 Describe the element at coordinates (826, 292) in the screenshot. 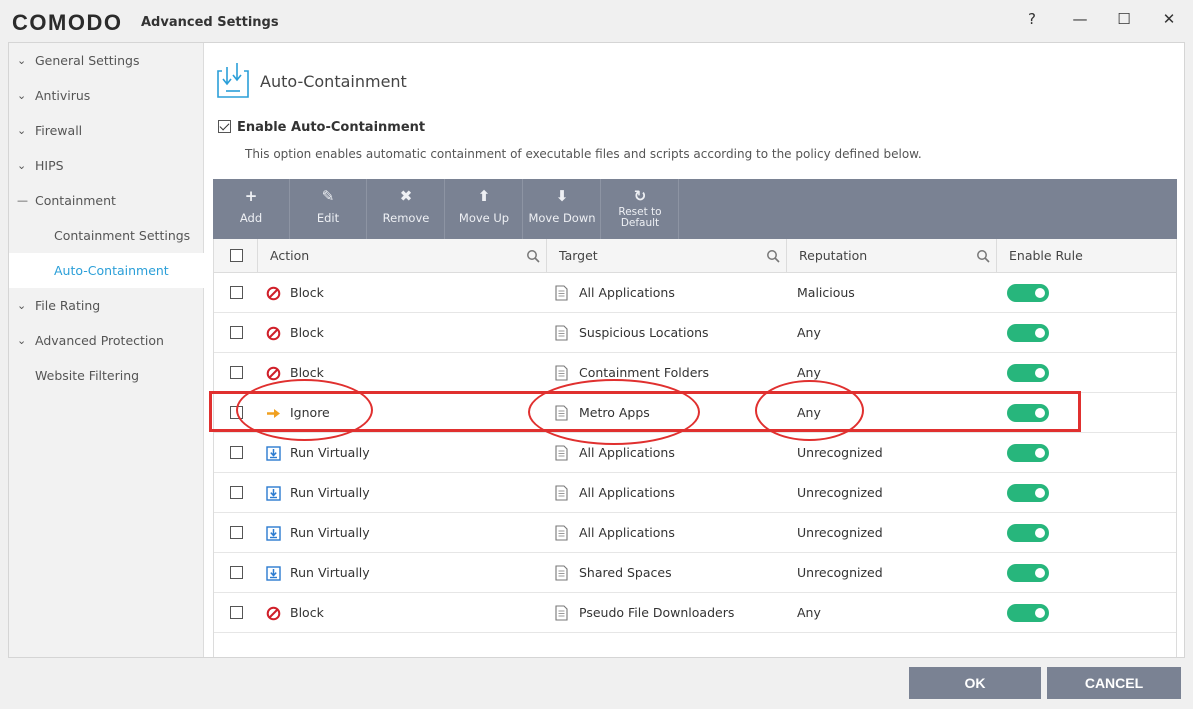

I see `row-reputation: Malicious` at that location.